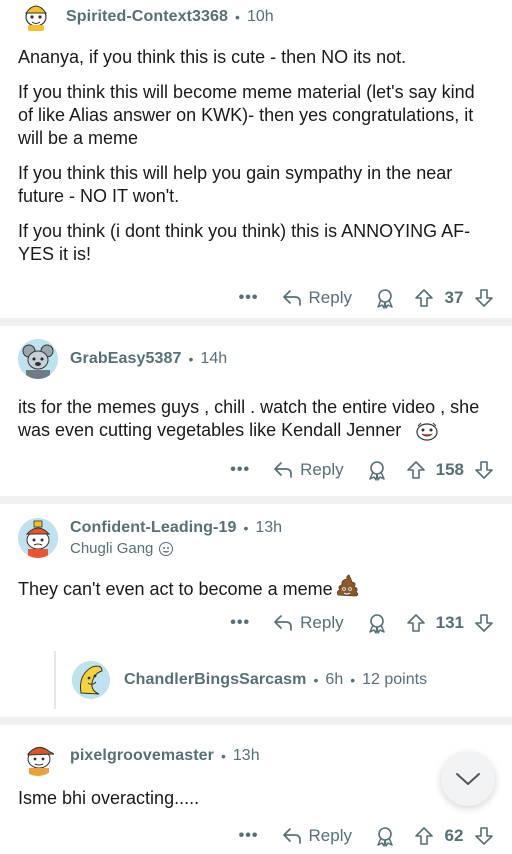  I want to click on sticker-emoji-icon, so click(427, 431).